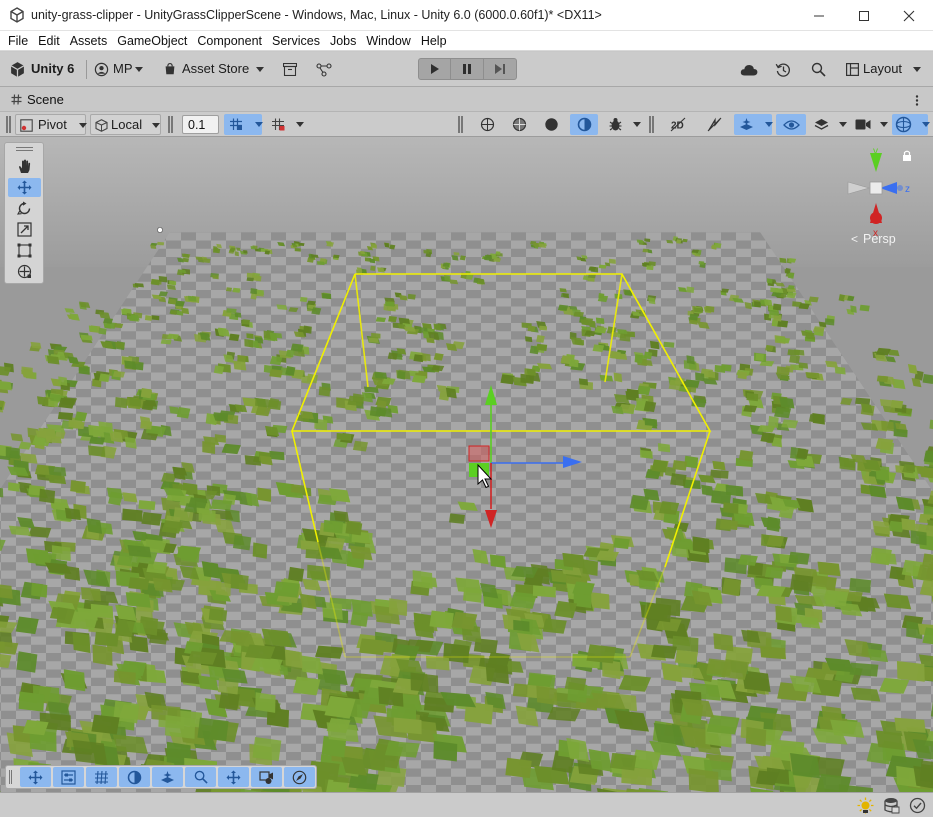 This screenshot has width=933, height=817. What do you see at coordinates (918, 805) in the screenshot?
I see `status-ok-button` at bounding box center [918, 805].